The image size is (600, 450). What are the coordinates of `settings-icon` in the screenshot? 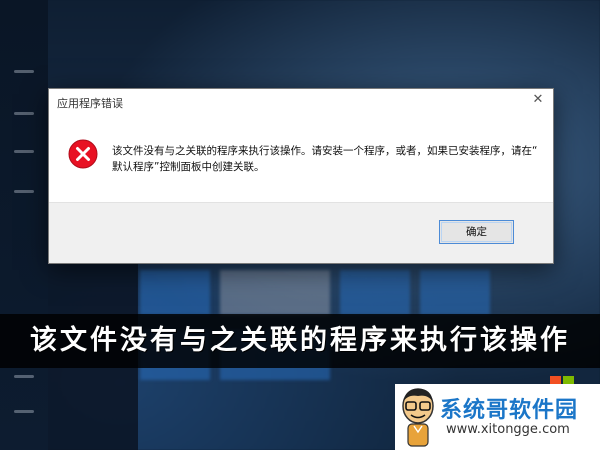 It's located at (24, 376).